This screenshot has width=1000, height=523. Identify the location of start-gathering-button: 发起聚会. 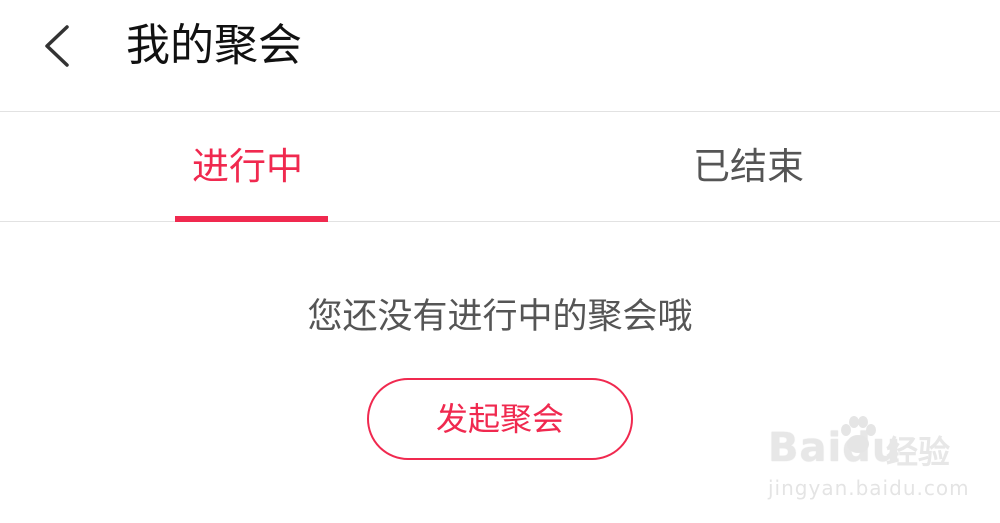
(500, 419).